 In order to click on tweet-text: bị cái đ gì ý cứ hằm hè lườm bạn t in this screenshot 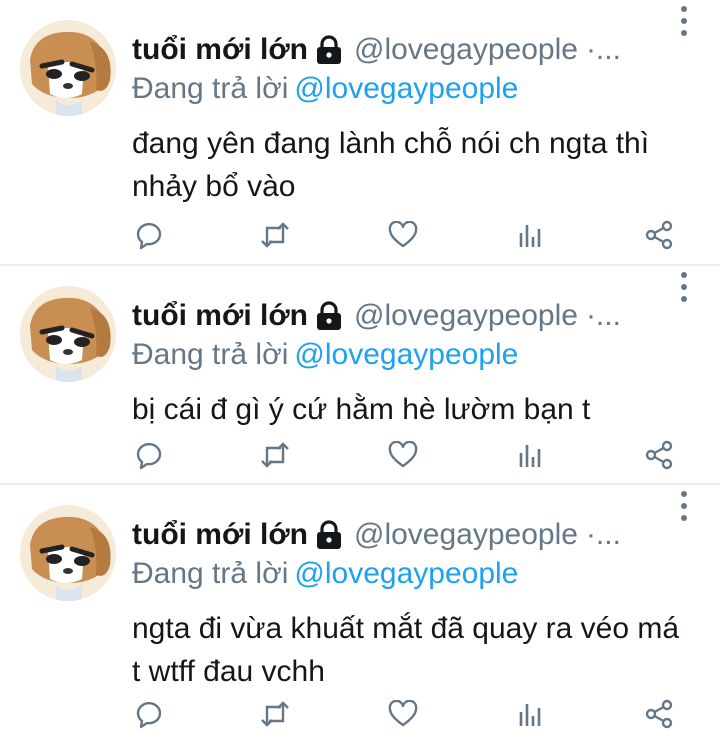, I will do `click(361, 409)`.